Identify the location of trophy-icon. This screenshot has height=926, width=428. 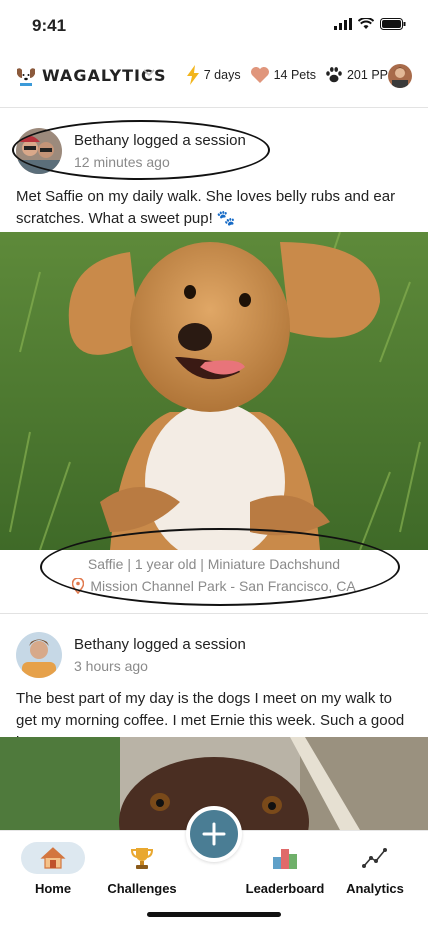
(142, 858).